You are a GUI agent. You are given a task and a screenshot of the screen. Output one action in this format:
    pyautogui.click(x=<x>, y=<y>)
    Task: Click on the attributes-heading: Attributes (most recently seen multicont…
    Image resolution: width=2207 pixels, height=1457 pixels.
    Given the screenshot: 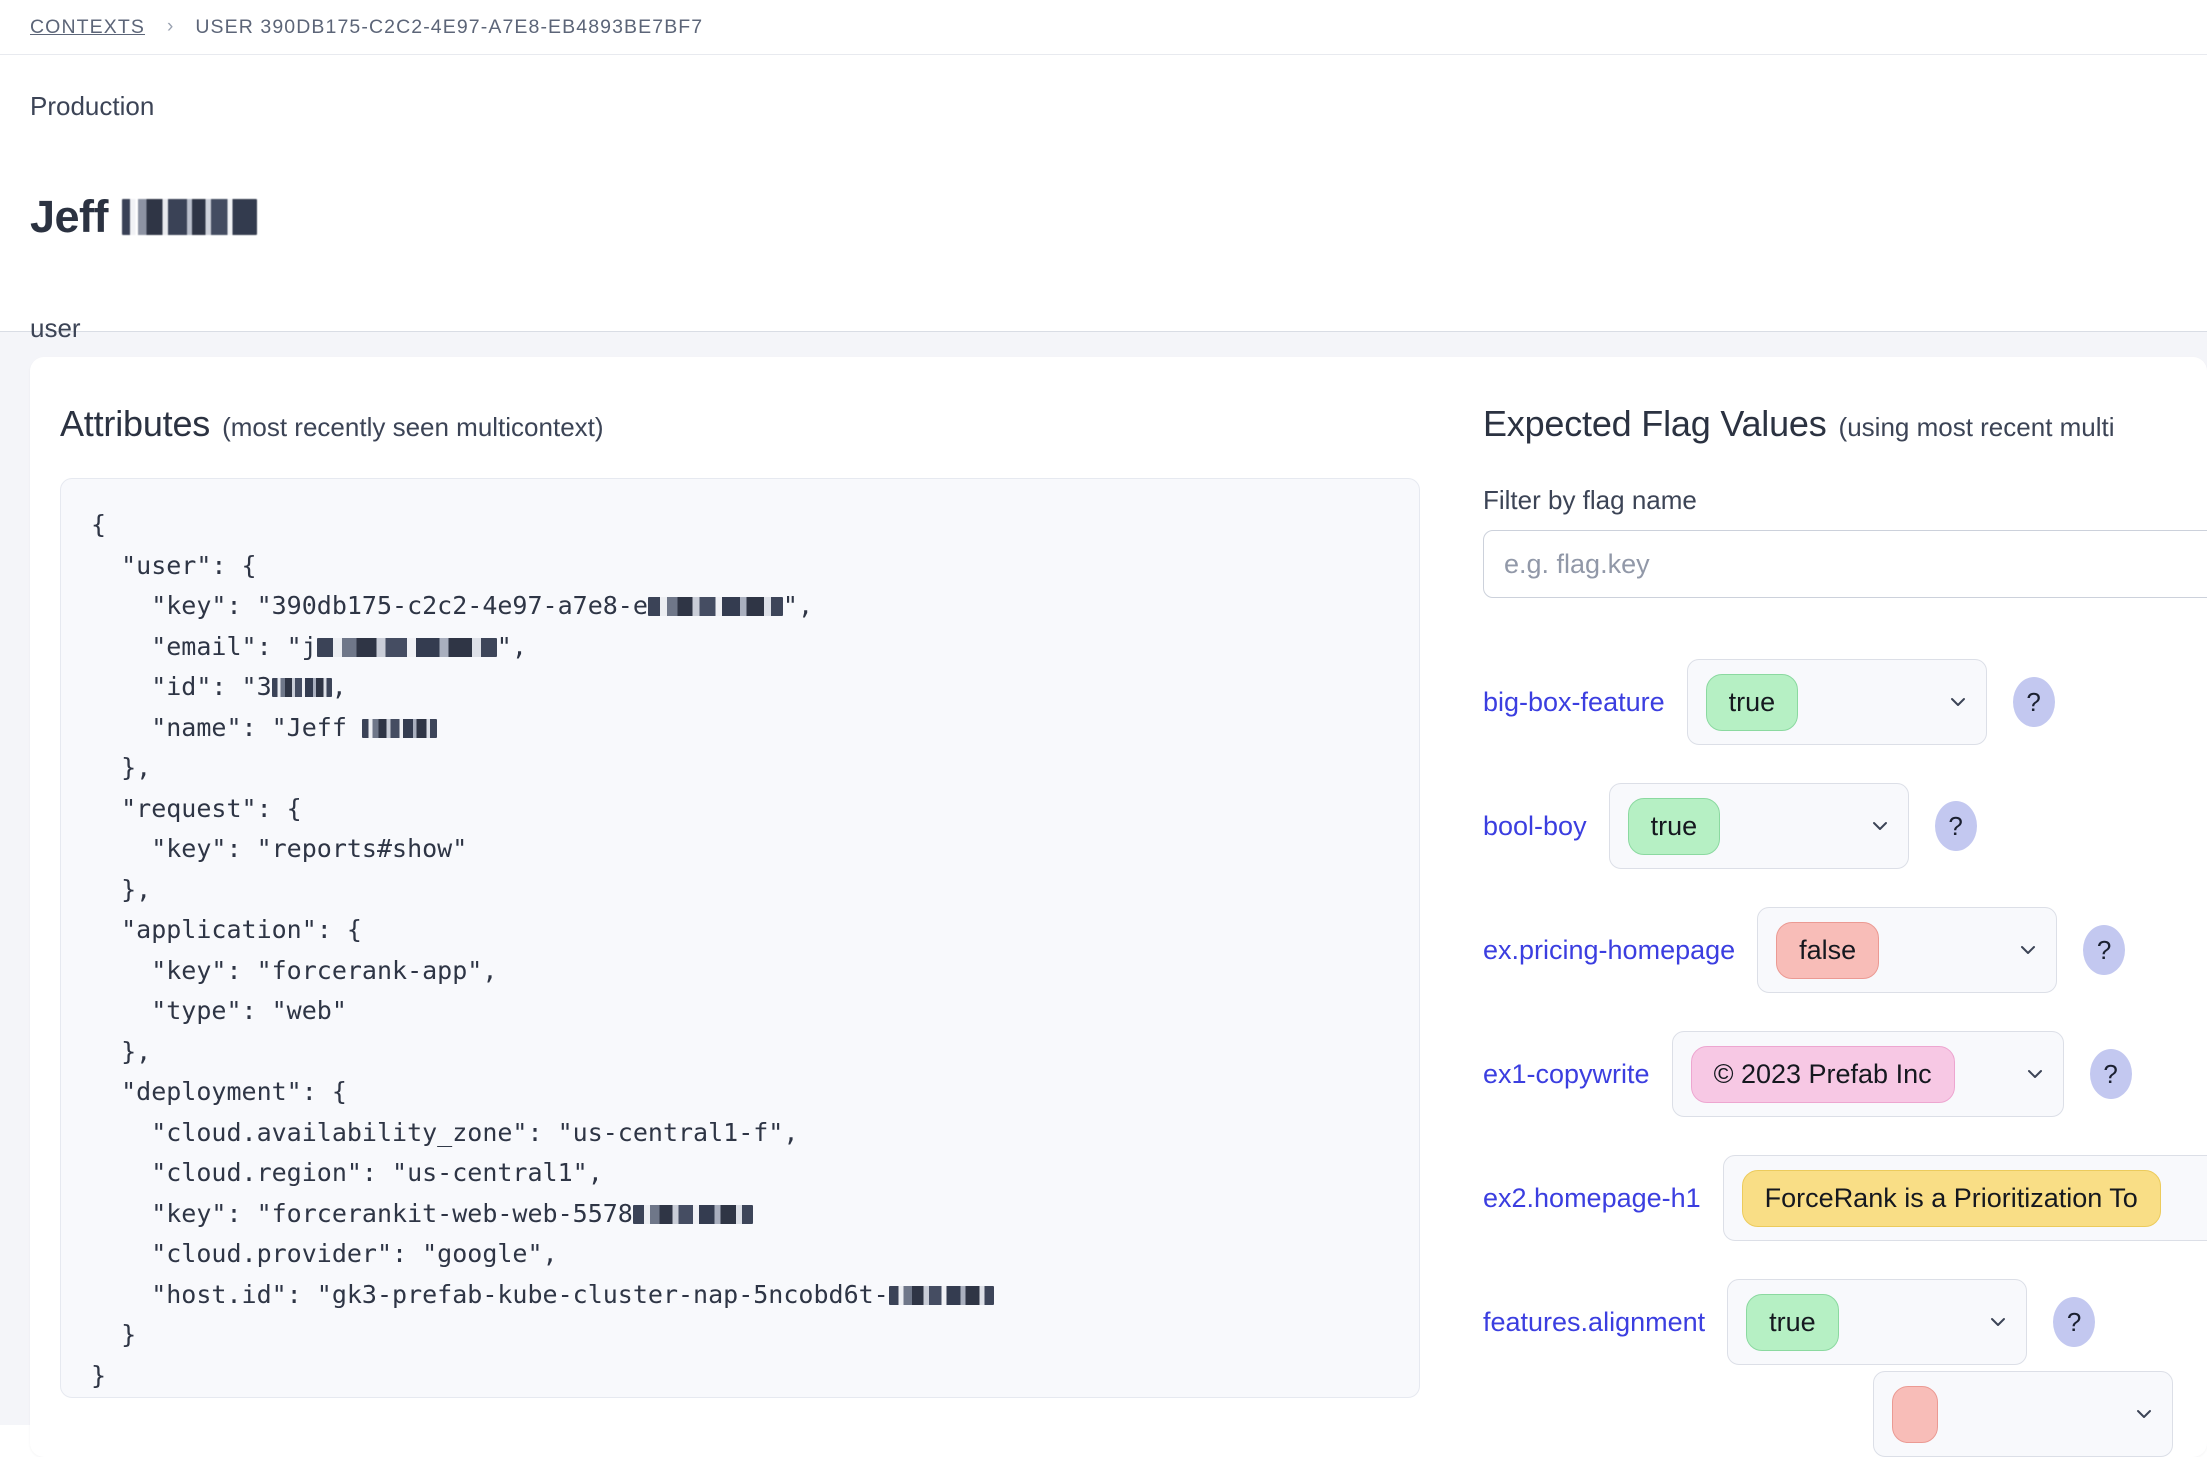 What is the action you would take?
    pyautogui.click(x=755, y=424)
    